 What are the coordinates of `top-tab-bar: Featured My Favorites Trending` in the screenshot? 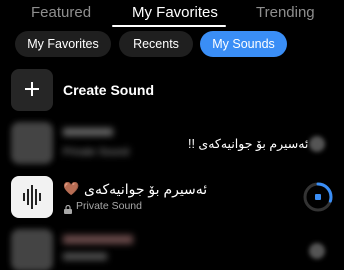 It's located at (172, 13).